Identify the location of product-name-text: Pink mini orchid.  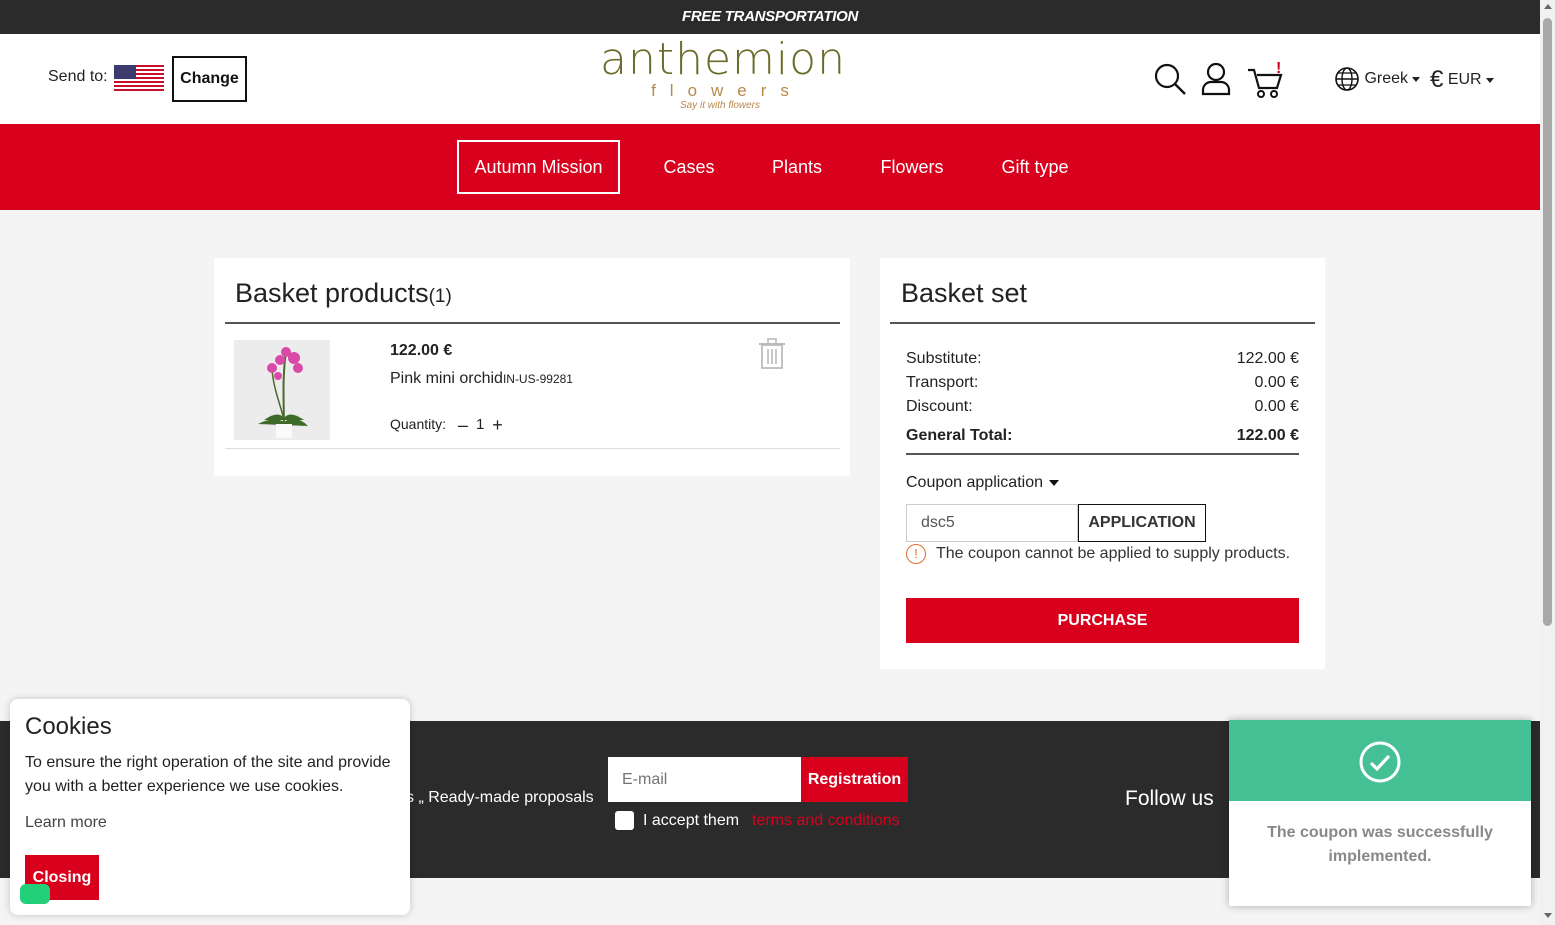
(446, 378).